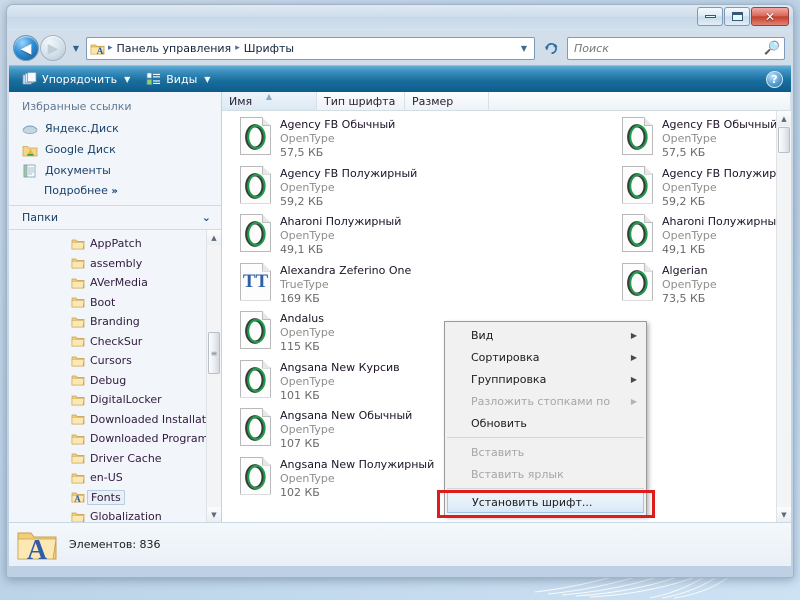 The image size is (800, 600). Describe the element at coordinates (400, 544) in the screenshot. I see `status-bar: A Элементов: 836` at that location.